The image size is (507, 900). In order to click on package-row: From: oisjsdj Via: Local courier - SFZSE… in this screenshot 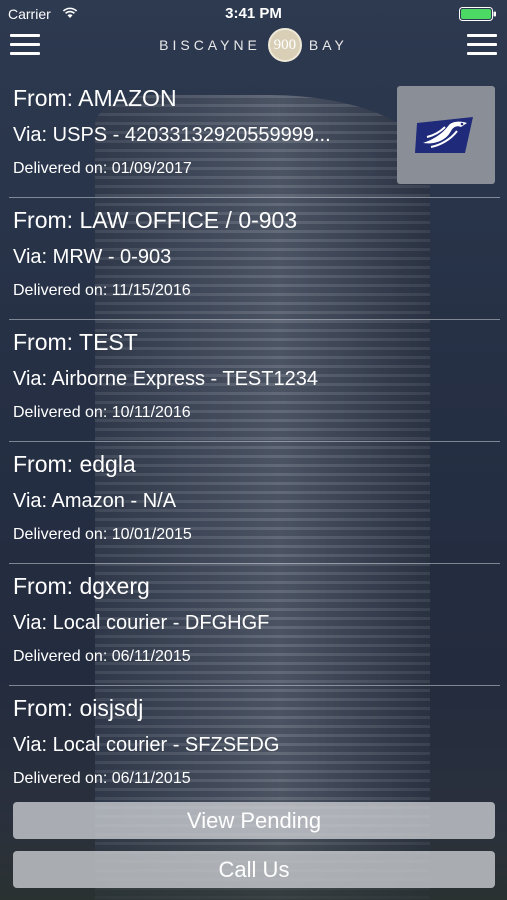, I will do `click(253, 747)`.